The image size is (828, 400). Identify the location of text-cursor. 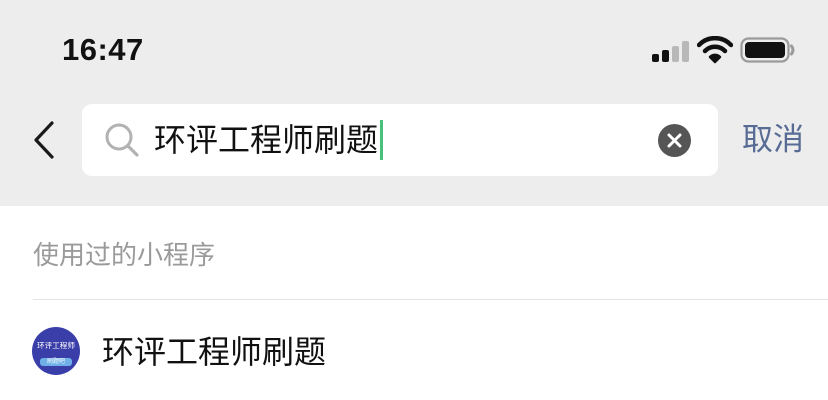
(382, 140).